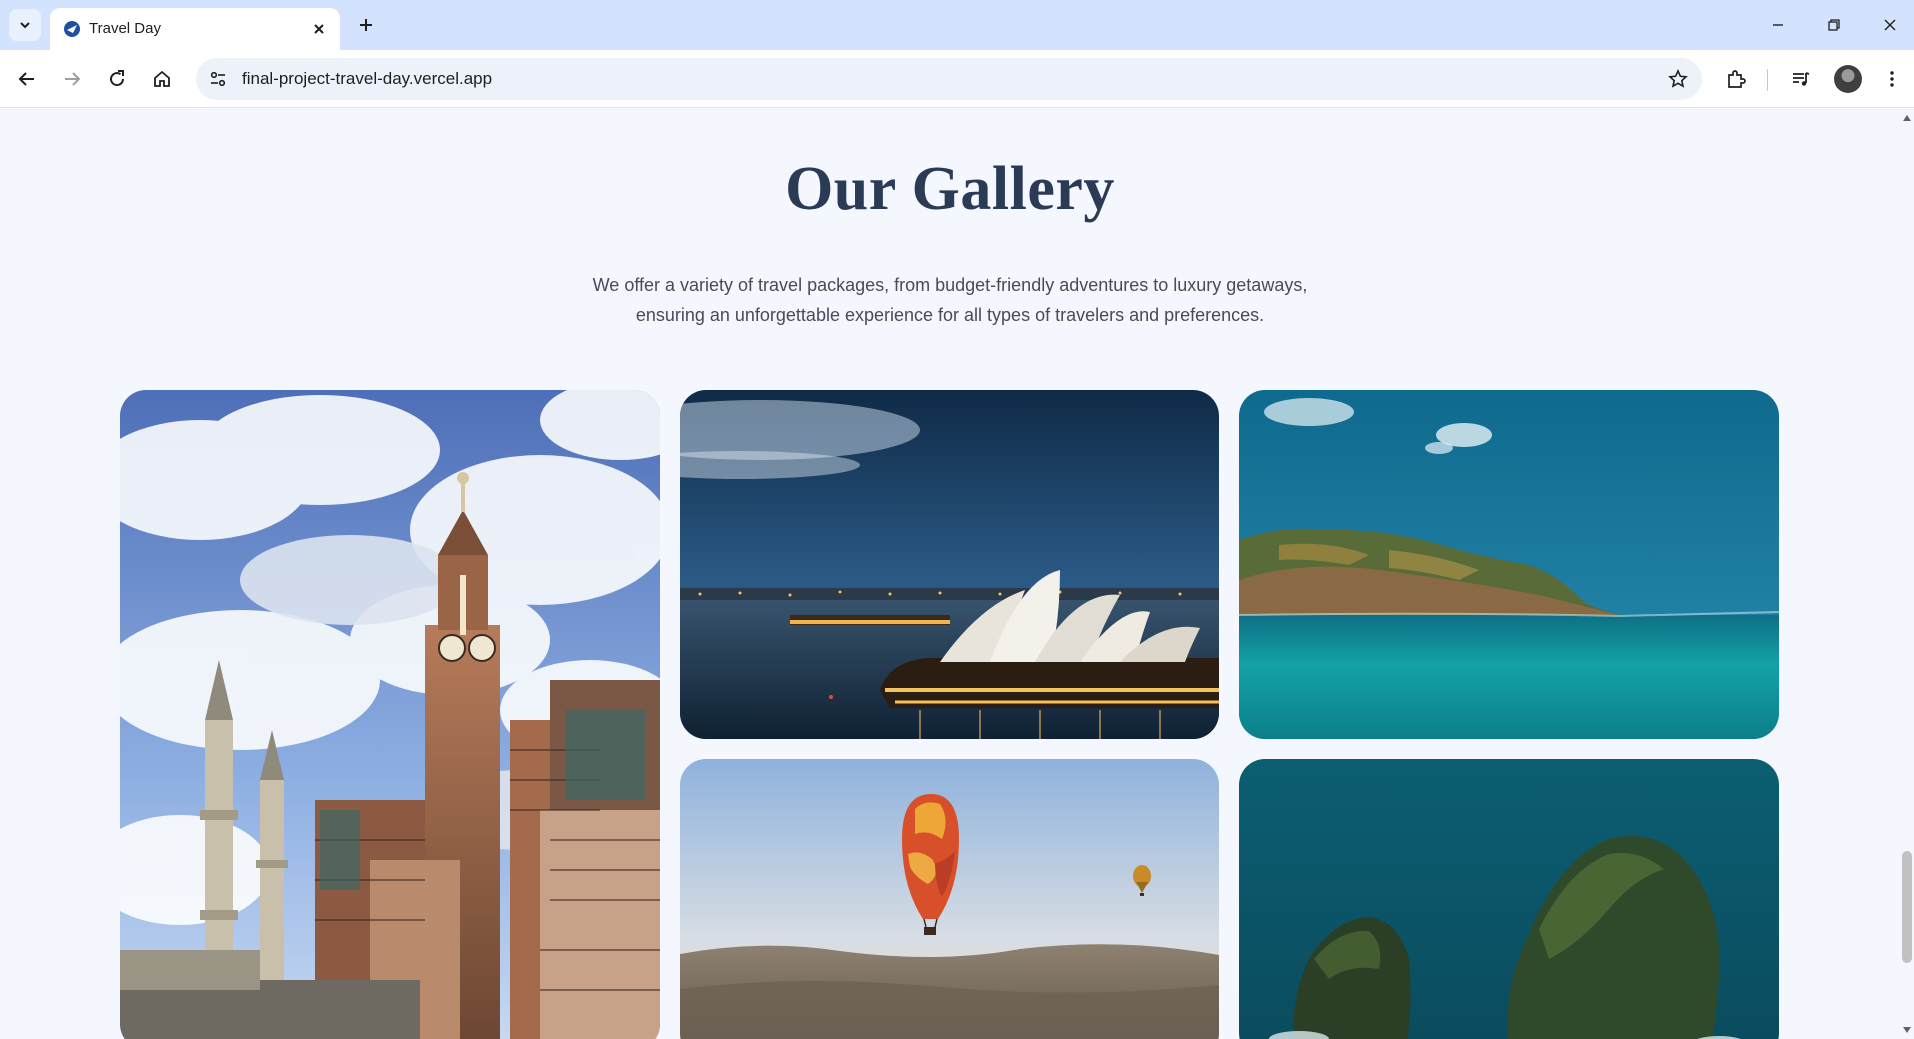 The image size is (1914, 1039). I want to click on restore-icon, so click(1834, 25).